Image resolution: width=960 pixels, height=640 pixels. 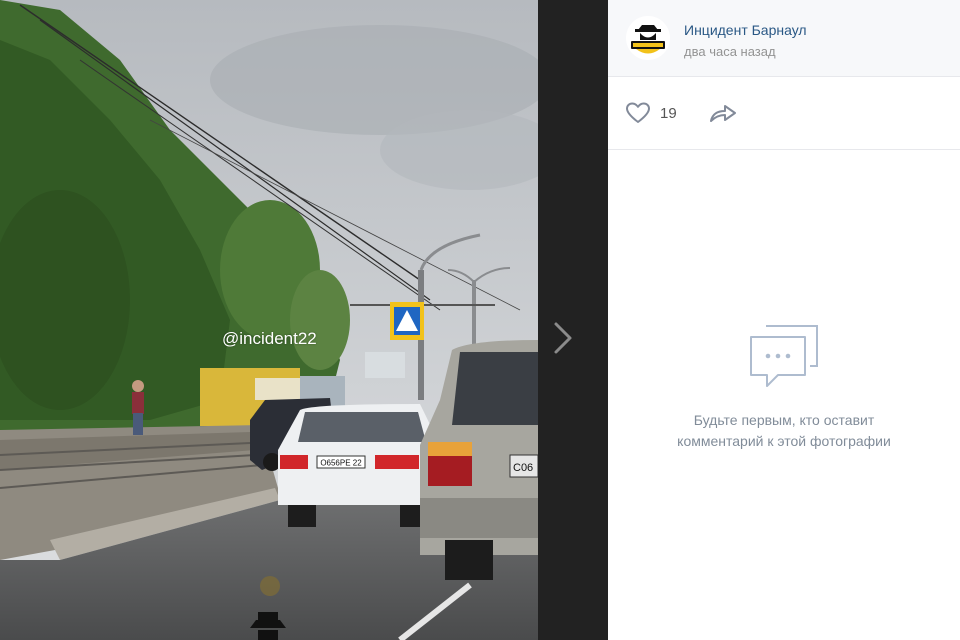 I want to click on plate-front-text: О656РЕ 22, so click(x=341, y=463).